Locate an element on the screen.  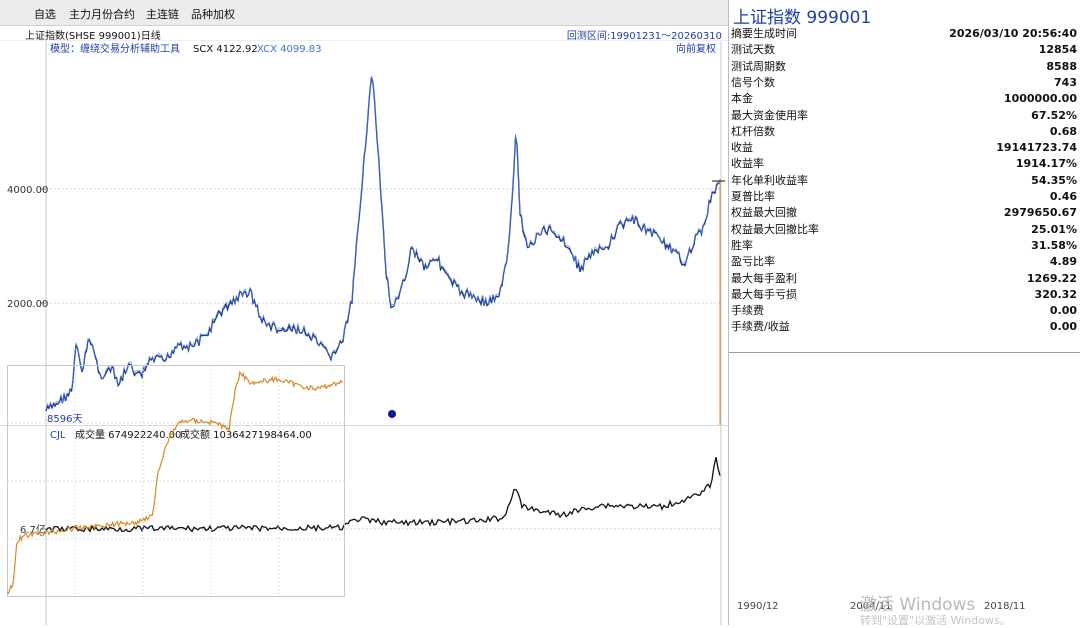
summary-row: 信号个数 743 is located at coordinates (904, 83).